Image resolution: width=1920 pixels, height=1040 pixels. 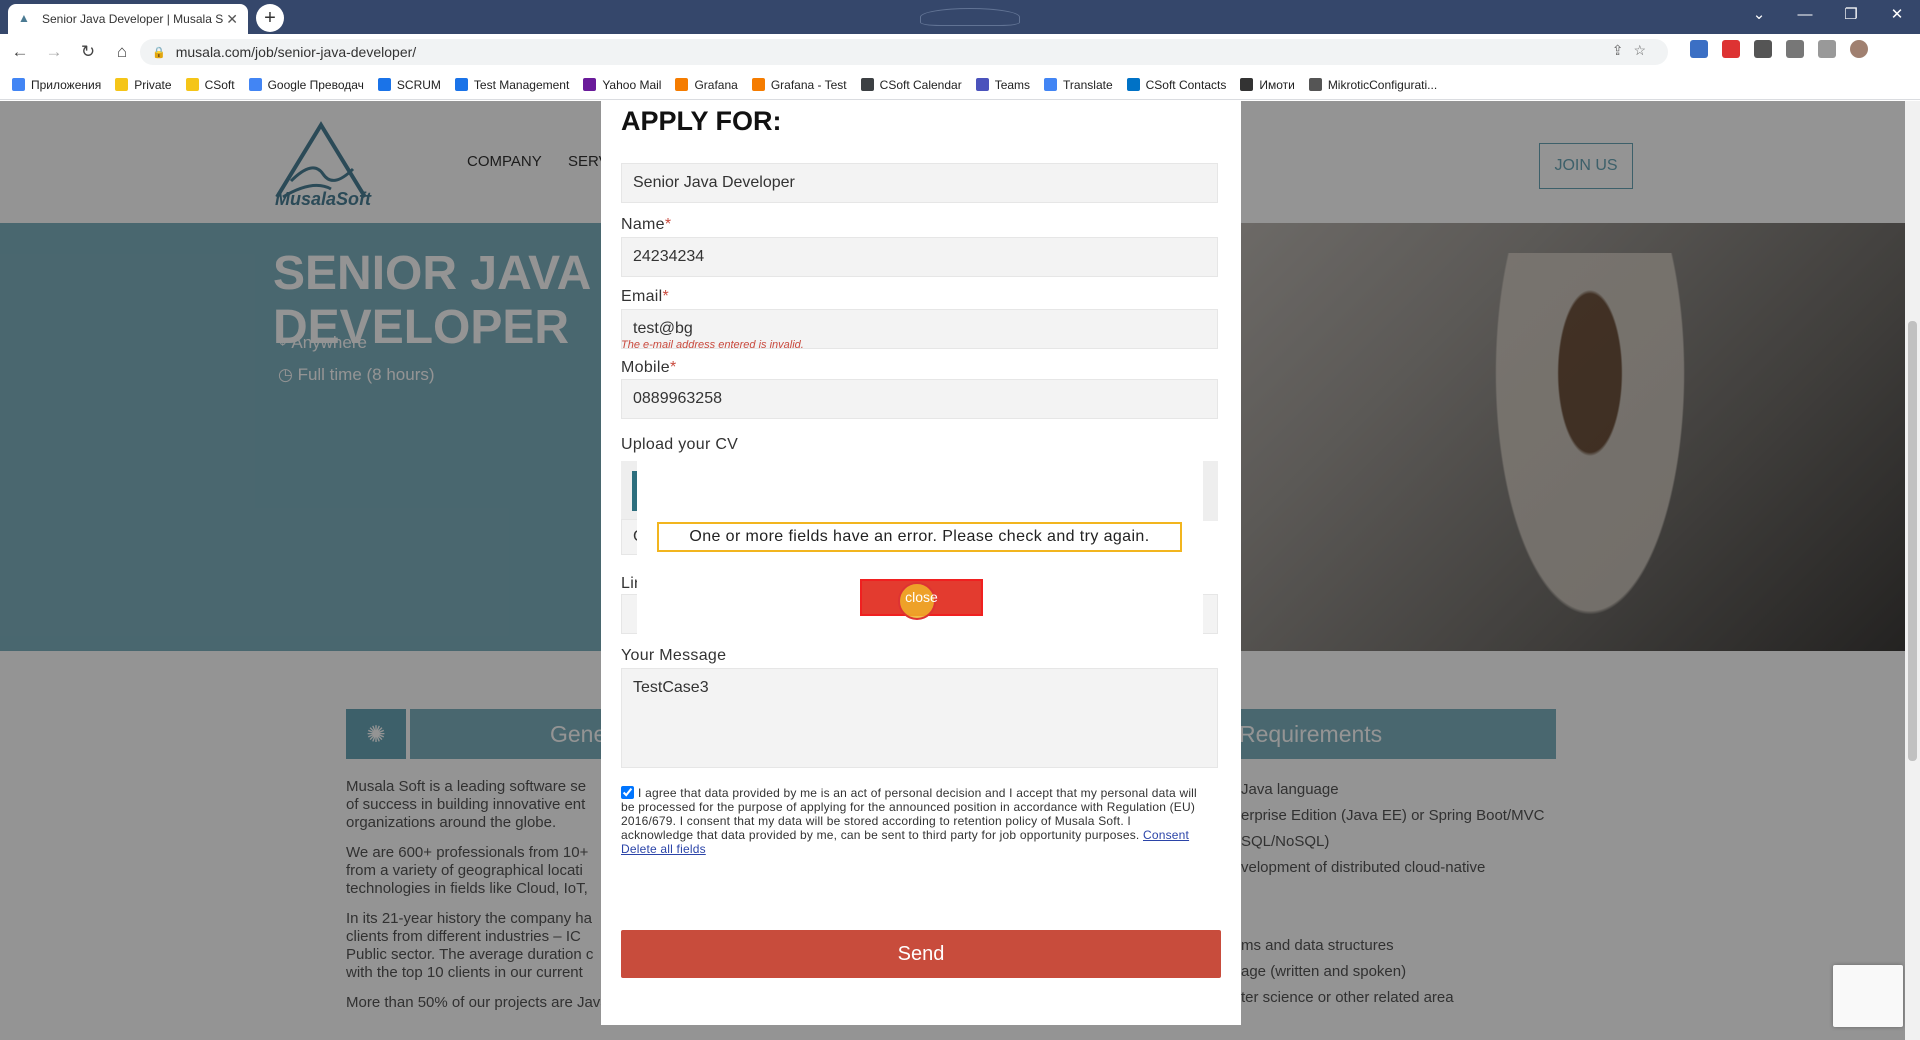 What do you see at coordinates (153, 84) in the screenshot?
I see `bookmark-label: Private` at bounding box center [153, 84].